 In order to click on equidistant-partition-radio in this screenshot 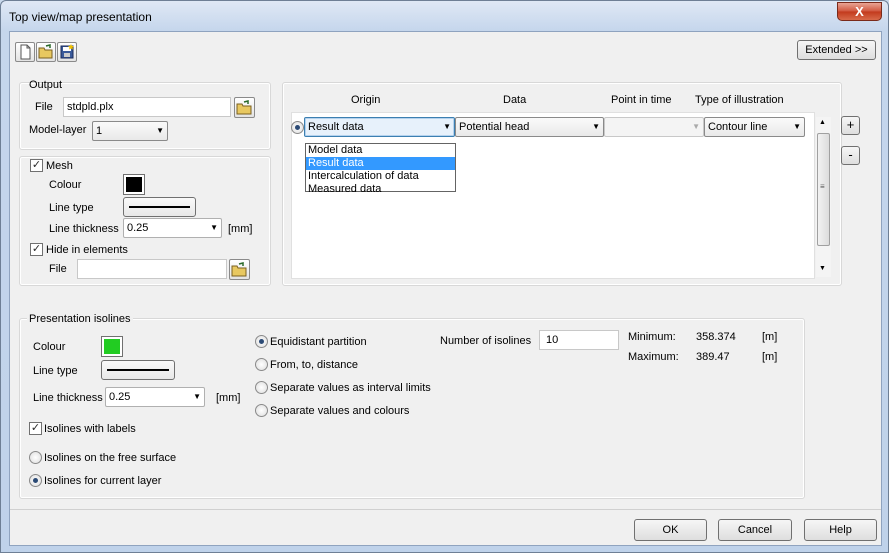, I will do `click(261, 341)`.